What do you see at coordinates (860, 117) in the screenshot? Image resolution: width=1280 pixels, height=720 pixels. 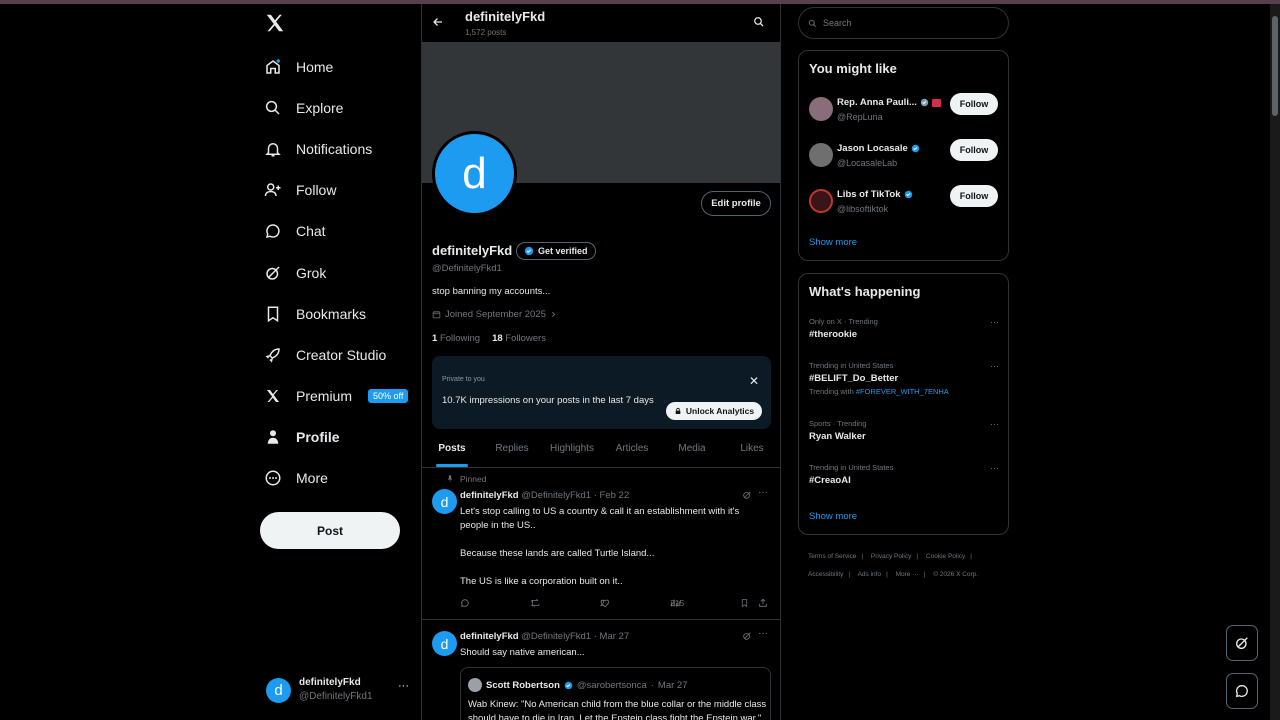 I see `suggestion-handle: @RepLuna` at bounding box center [860, 117].